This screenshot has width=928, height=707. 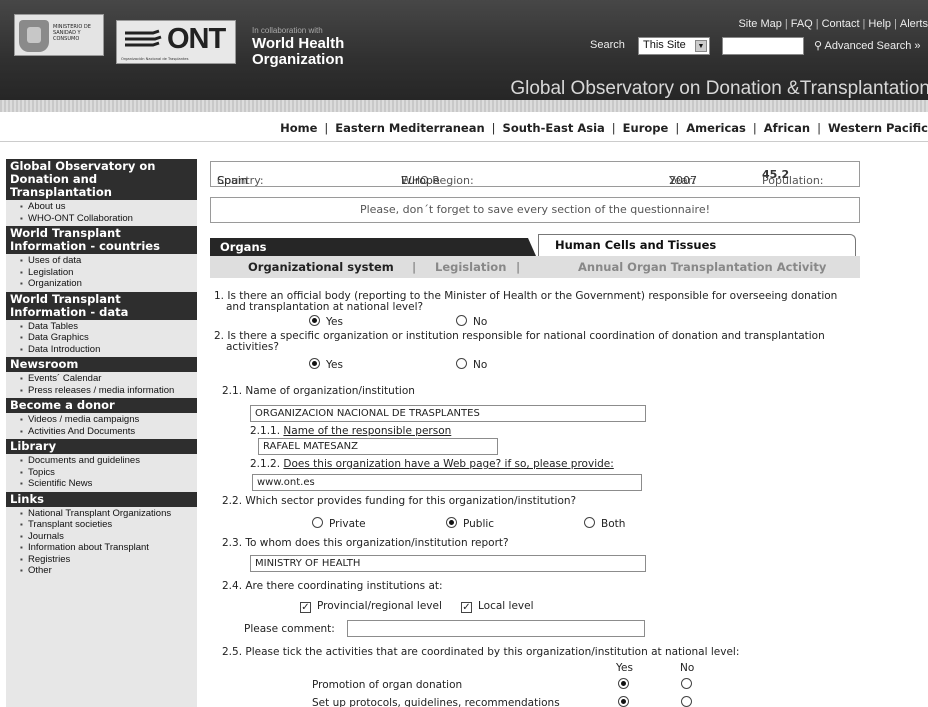 I want to click on tab-organs: Organs, so click(x=373, y=247).